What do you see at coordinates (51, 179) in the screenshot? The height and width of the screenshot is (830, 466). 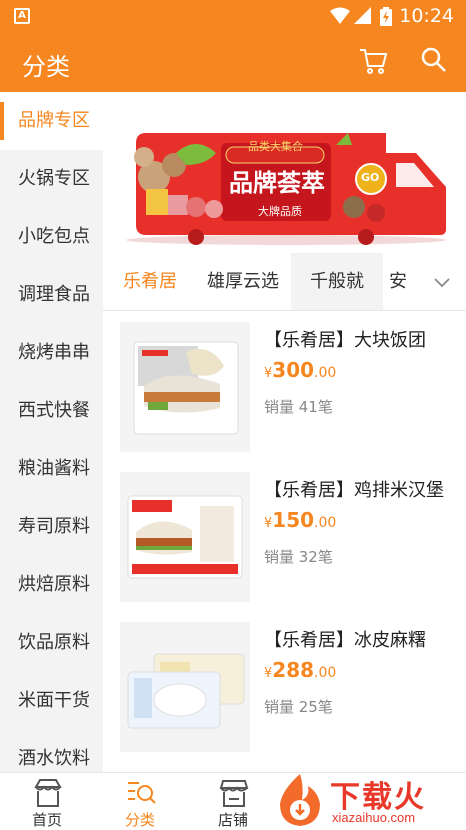 I see `sidebar-item-hotpot: 火锅专区` at bounding box center [51, 179].